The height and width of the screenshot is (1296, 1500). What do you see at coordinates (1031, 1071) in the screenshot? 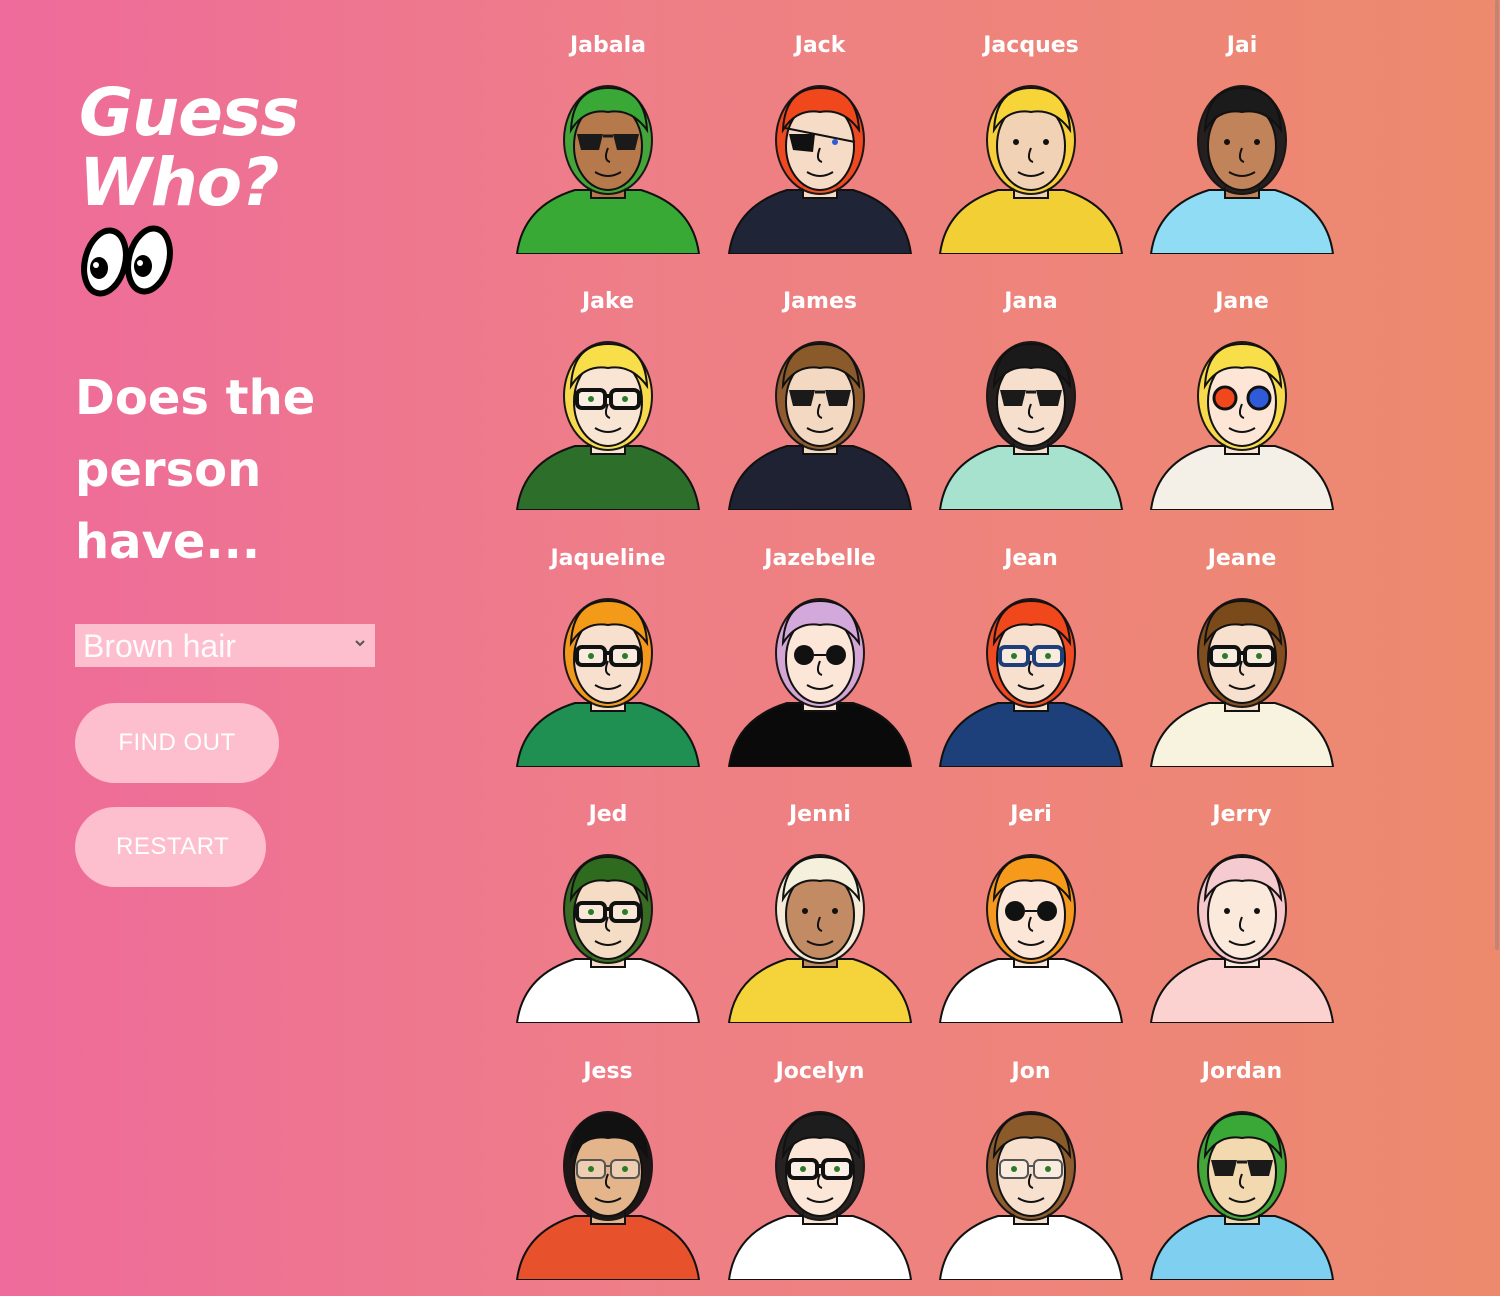
I see `character-name: Jon` at bounding box center [1031, 1071].